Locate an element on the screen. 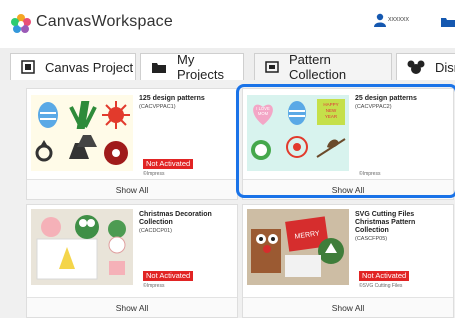 Image resolution: width=455 pixels, height=318 pixels. collection-code: (CACVPPAC1) is located at coordinates (157, 107).